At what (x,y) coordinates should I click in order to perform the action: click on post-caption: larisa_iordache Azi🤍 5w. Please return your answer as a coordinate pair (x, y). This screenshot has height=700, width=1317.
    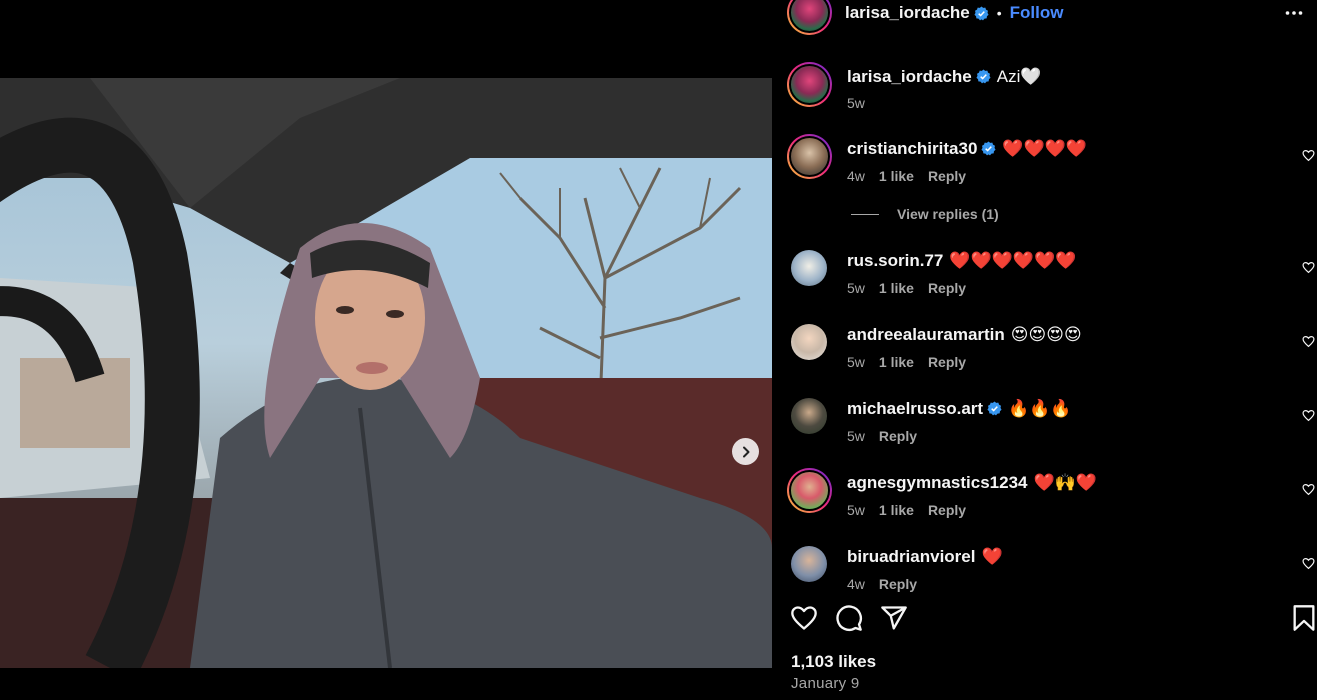
    Looking at the image, I should click on (1044, 87).